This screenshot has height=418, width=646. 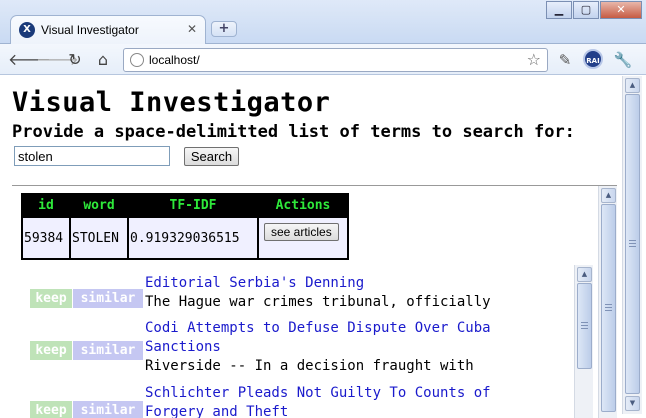 I want to click on cell-id: 59384, so click(x=46, y=238).